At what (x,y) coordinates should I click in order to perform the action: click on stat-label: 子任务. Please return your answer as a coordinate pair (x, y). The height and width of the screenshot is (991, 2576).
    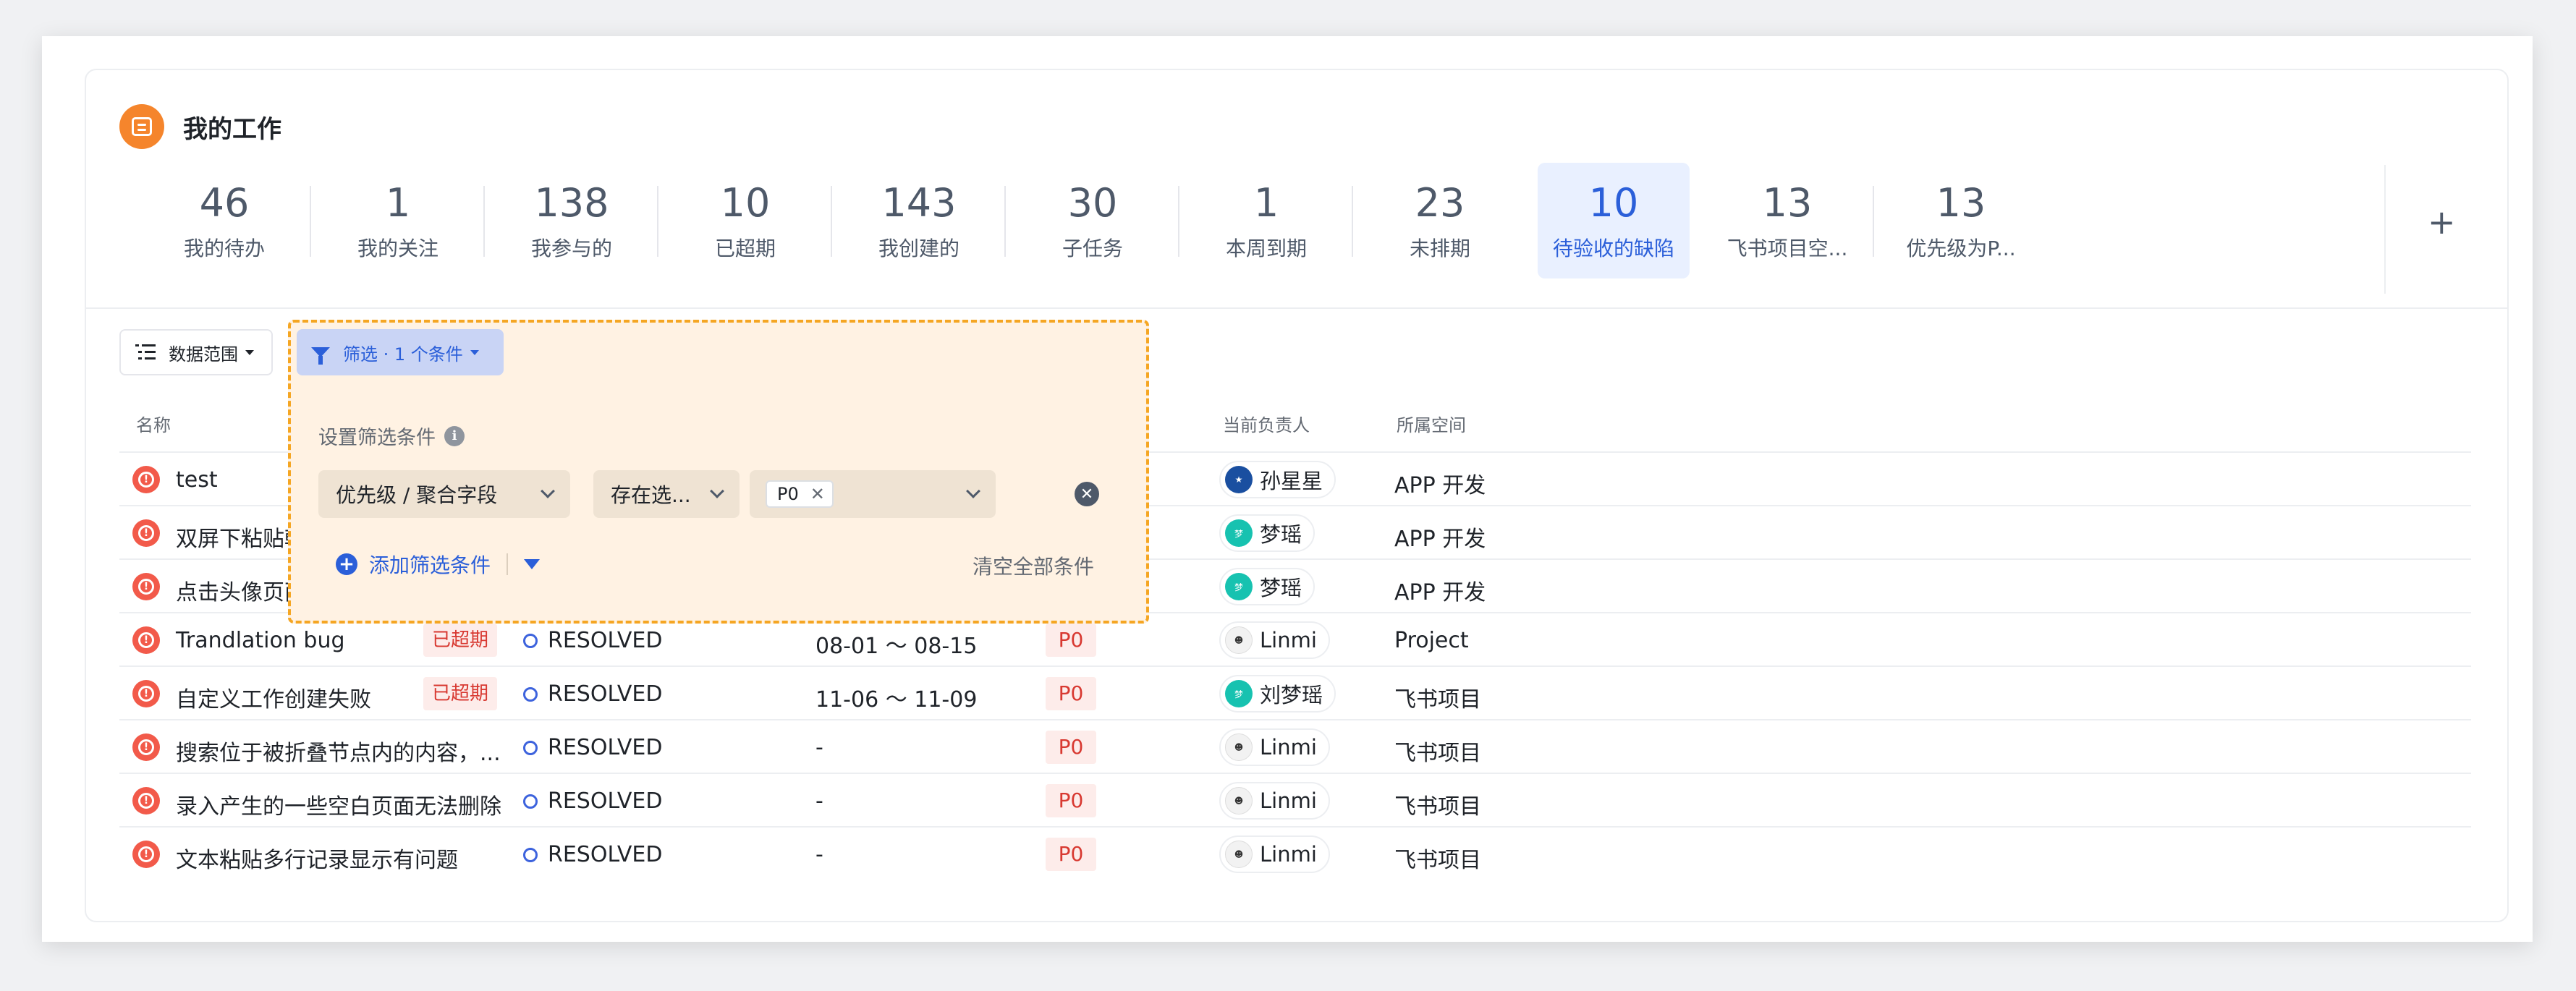
    Looking at the image, I should click on (1092, 248).